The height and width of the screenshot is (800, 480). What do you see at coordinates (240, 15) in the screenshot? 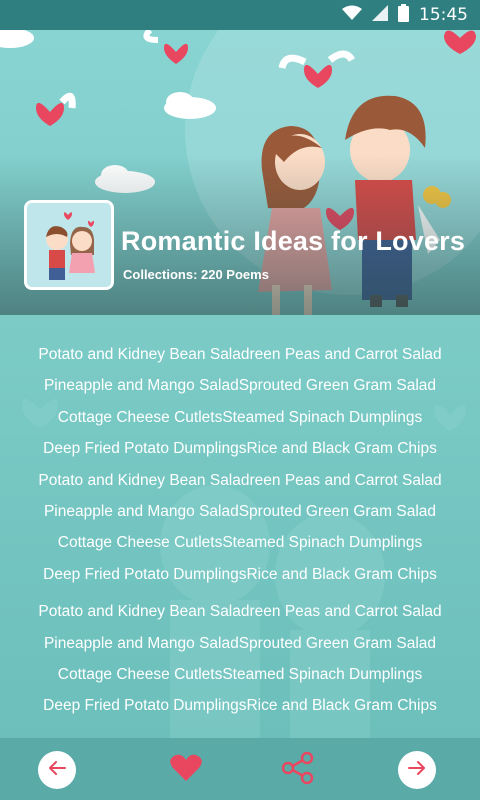
I see `status-bar: 15:45` at bounding box center [240, 15].